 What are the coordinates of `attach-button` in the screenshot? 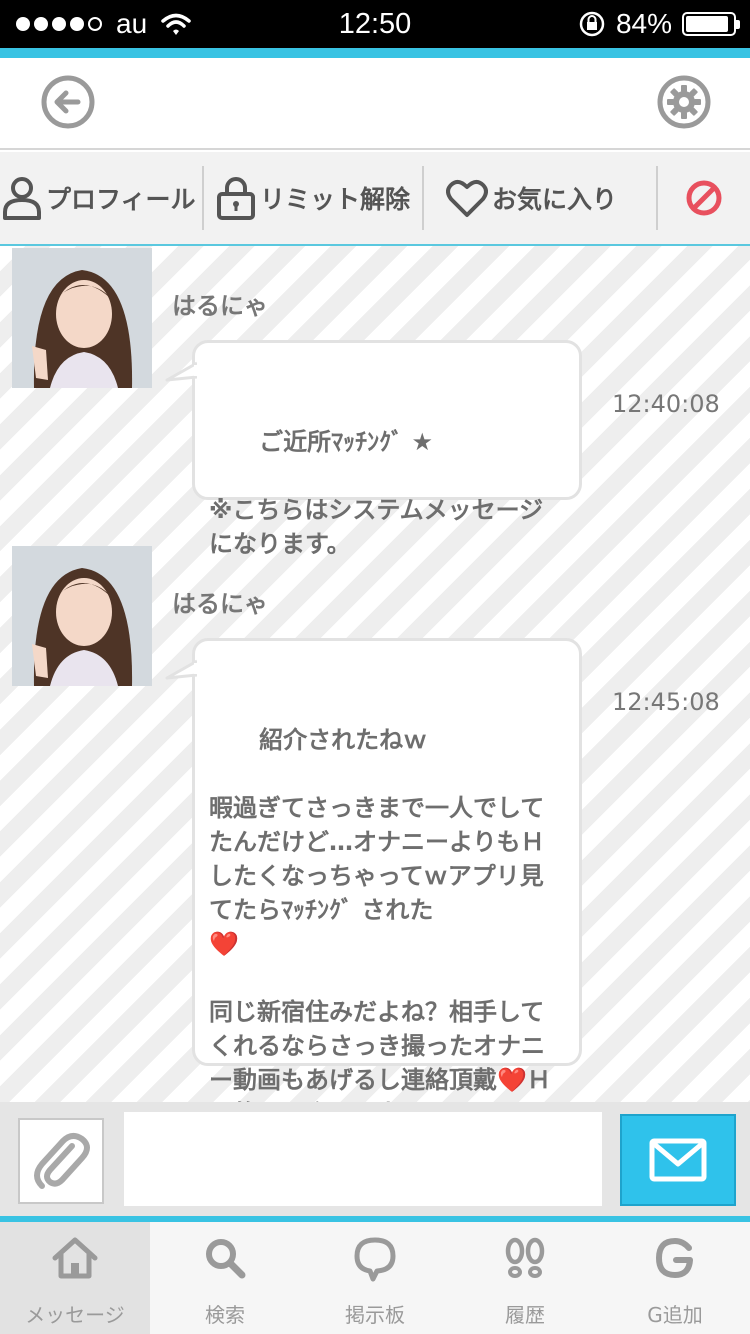 It's located at (61, 1161).